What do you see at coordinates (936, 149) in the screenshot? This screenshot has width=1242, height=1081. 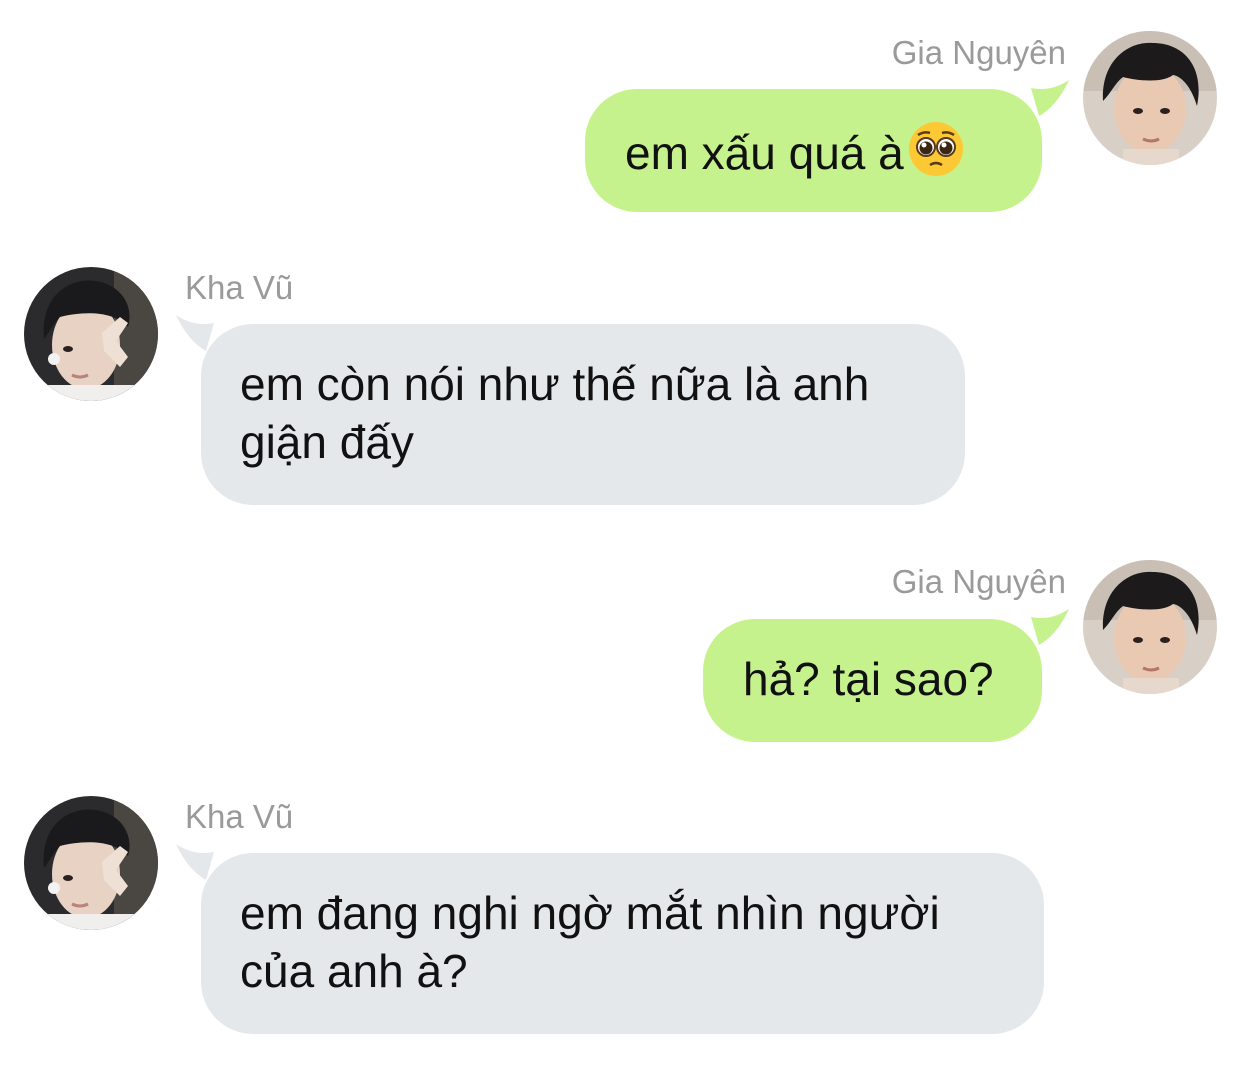 I see `pleading-face-icon` at bounding box center [936, 149].